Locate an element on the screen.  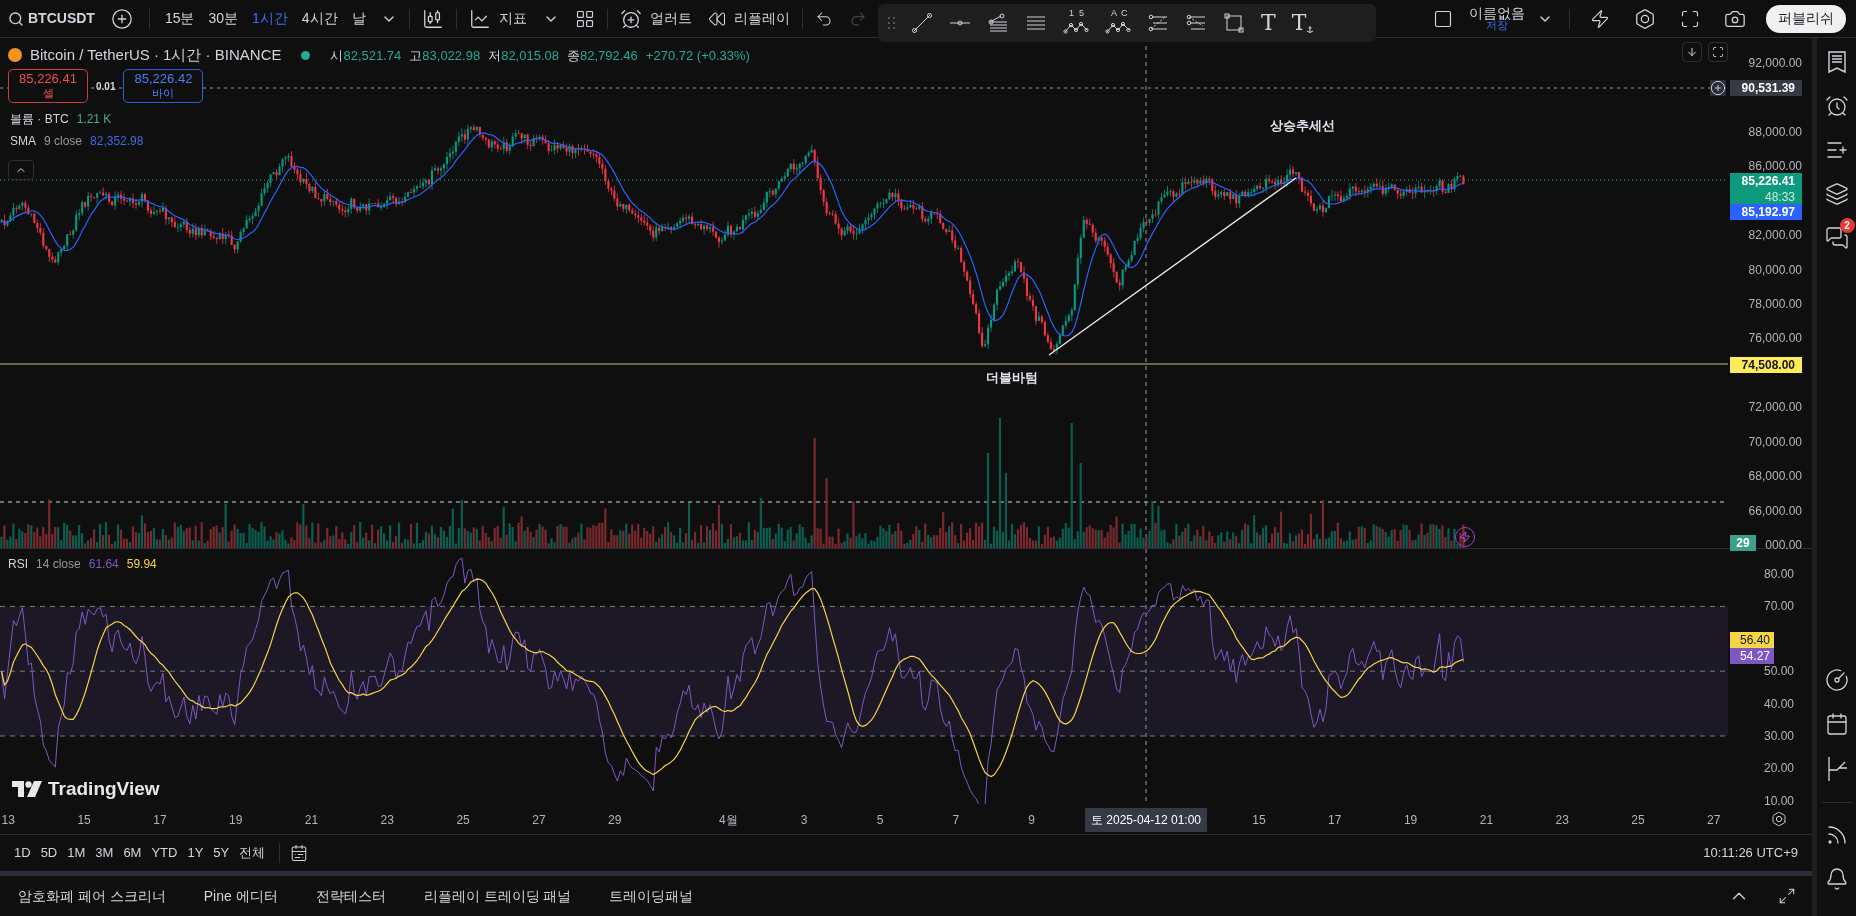
indicator-params: 9 close is located at coordinates (63, 141).